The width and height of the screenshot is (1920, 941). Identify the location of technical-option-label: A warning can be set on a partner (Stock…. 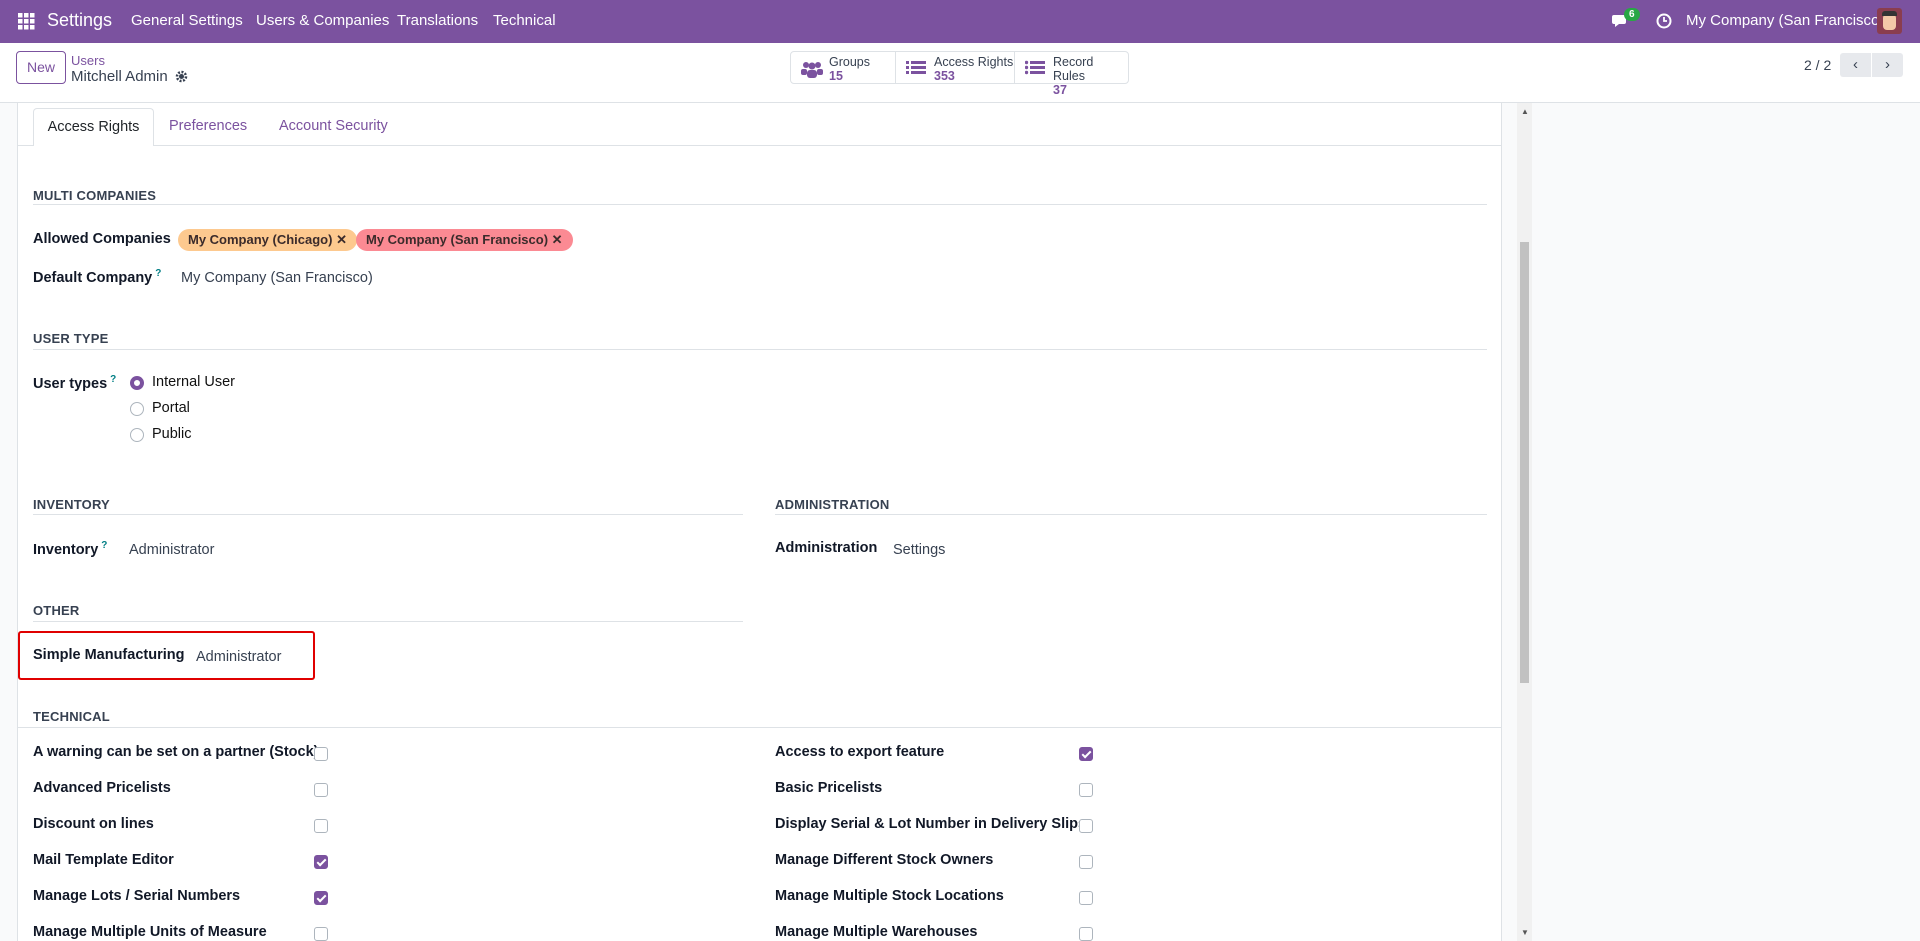
(176, 752).